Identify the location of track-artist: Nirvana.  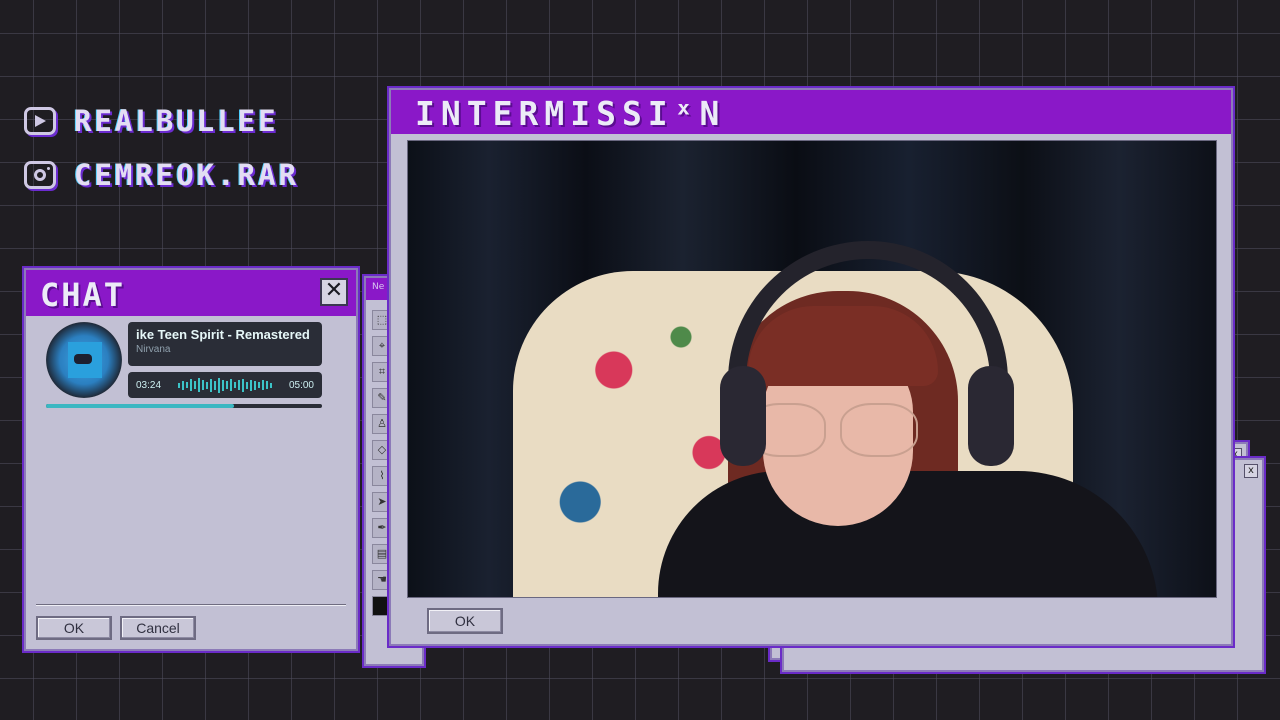
(153, 349).